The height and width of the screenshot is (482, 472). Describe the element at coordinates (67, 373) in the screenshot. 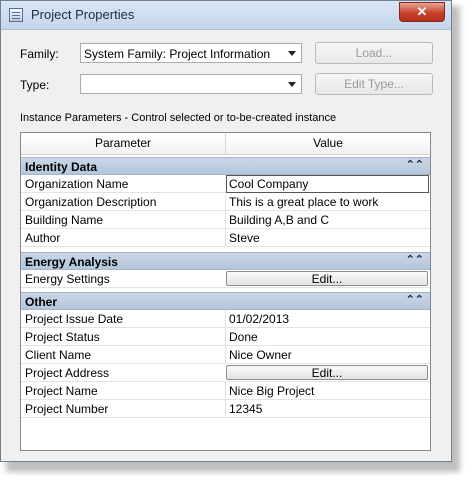

I see `parameter-name: Project Address` at that location.